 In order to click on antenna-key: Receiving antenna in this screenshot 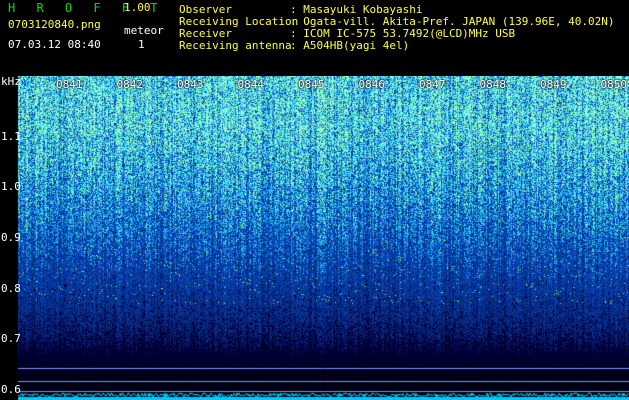, I will do `click(235, 45)`.